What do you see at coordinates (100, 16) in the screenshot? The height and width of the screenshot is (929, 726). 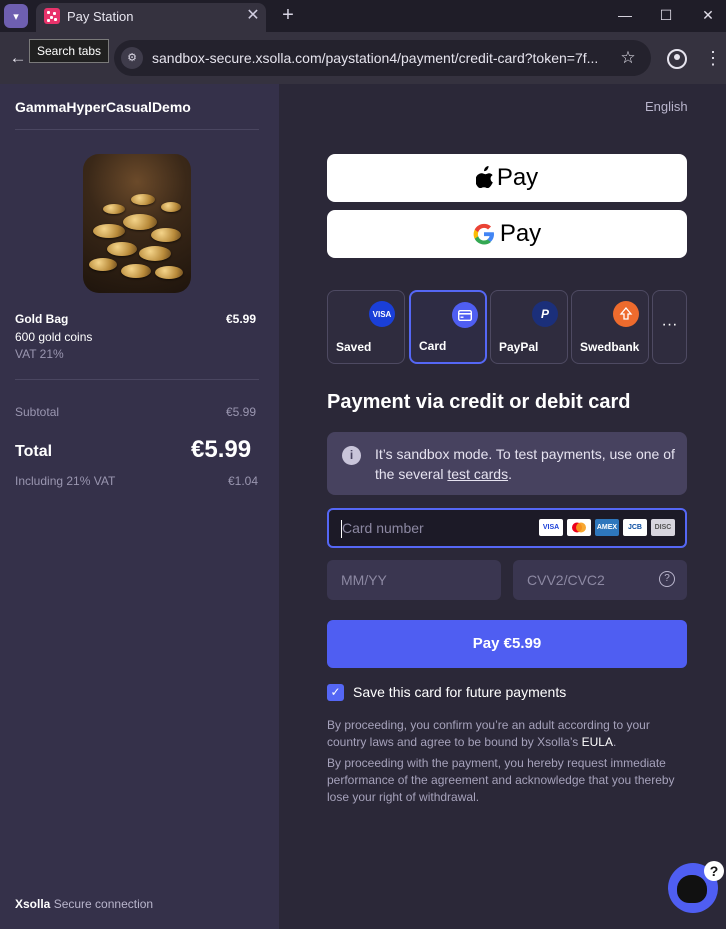 I see `tab-title: Pay Station` at bounding box center [100, 16].